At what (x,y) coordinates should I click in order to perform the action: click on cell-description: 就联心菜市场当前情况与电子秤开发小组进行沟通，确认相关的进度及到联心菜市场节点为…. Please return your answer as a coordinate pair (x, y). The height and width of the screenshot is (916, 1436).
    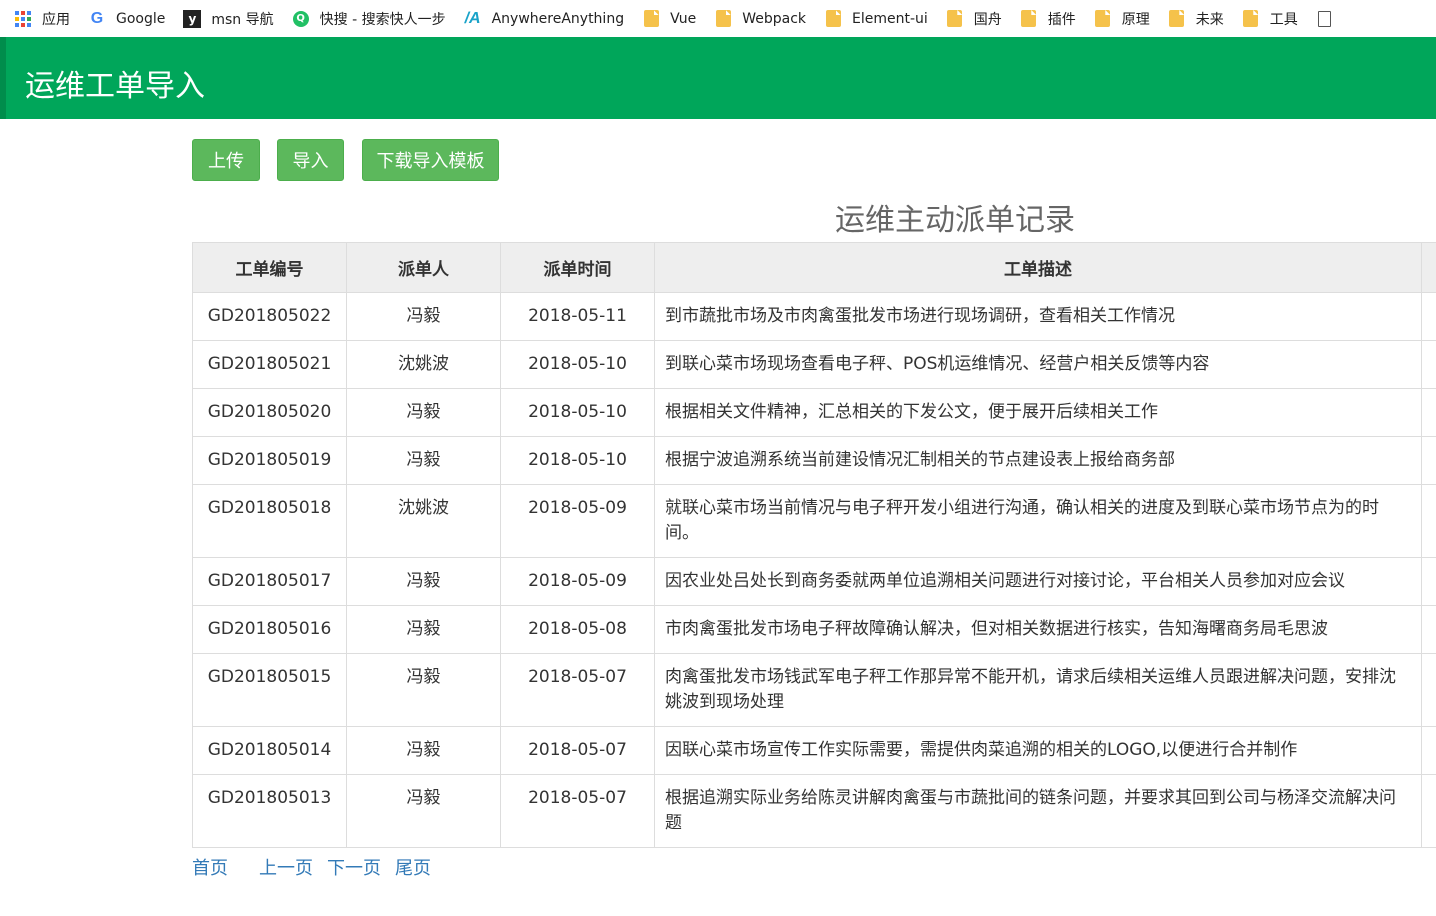
    Looking at the image, I should click on (1038, 521).